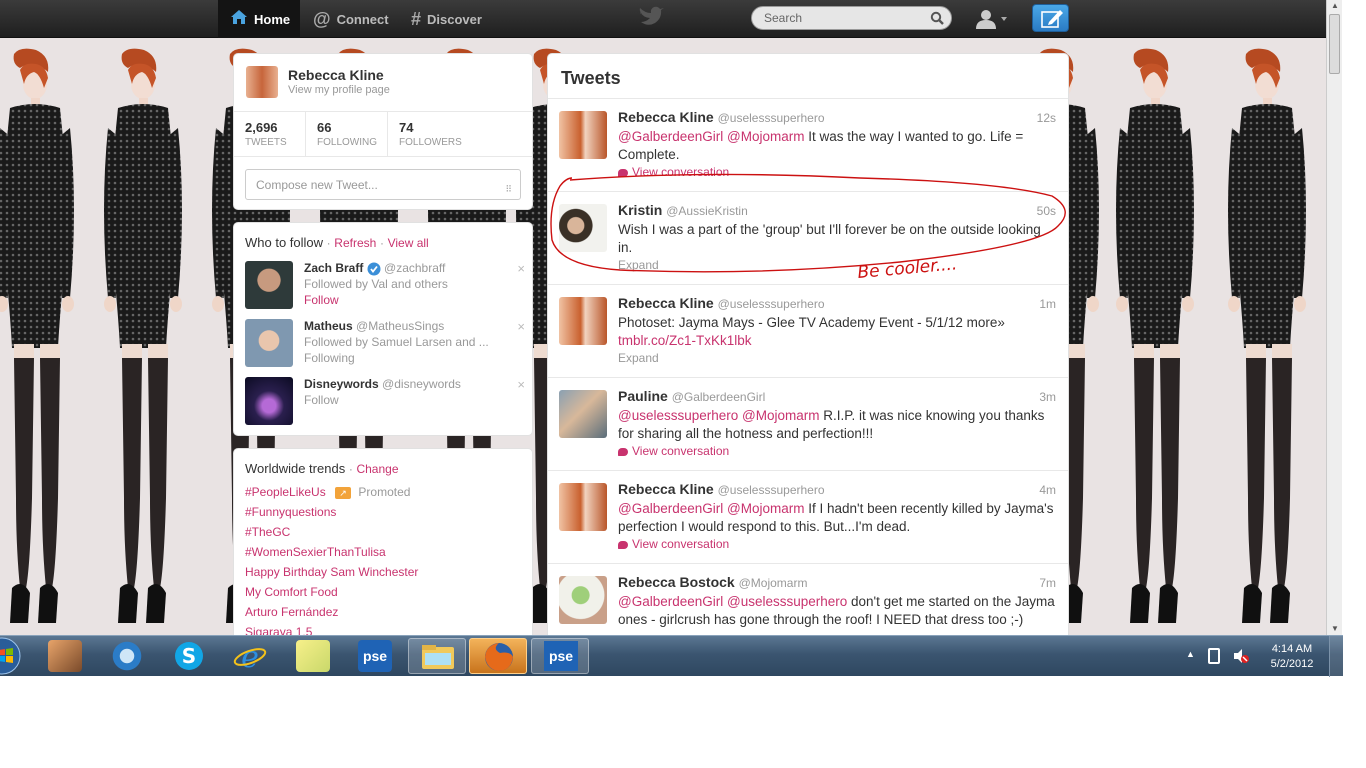  Describe the element at coordinates (640, 210) in the screenshot. I see `tweet-author-name: Kristin` at that location.